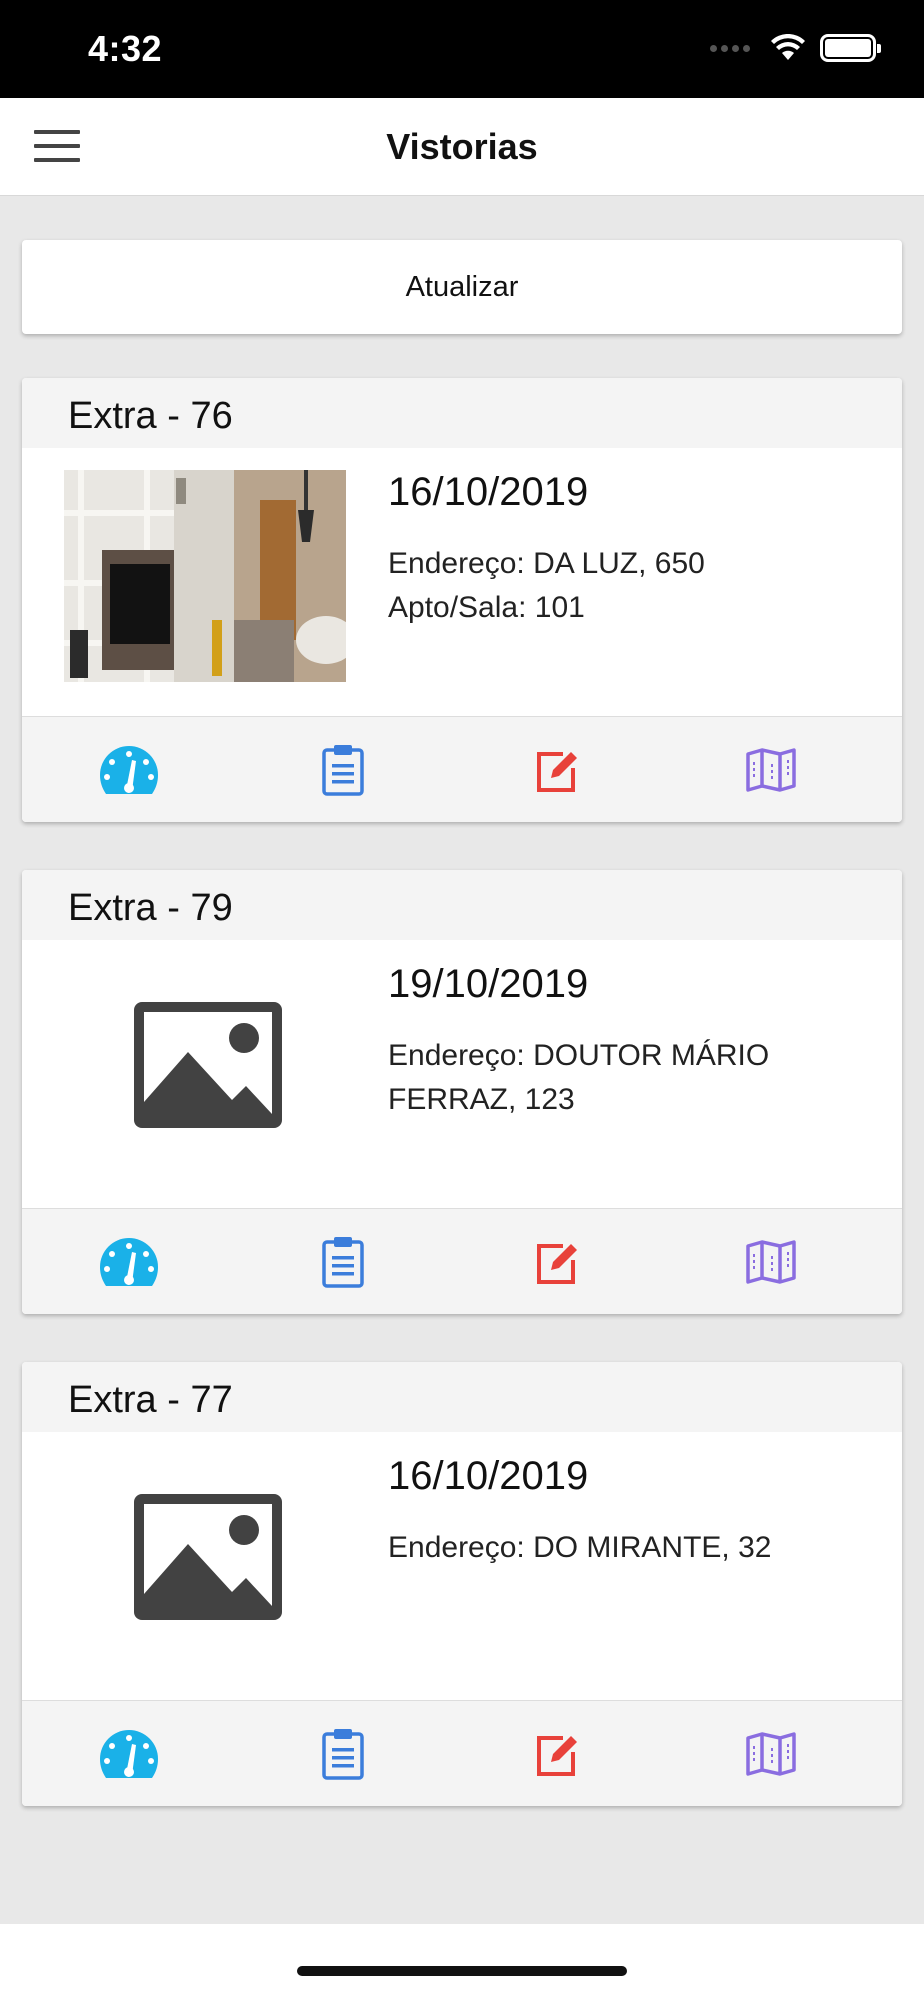 This screenshot has height=2000, width=924. Describe the element at coordinates (730, 48) in the screenshot. I see `signal-icon` at that location.